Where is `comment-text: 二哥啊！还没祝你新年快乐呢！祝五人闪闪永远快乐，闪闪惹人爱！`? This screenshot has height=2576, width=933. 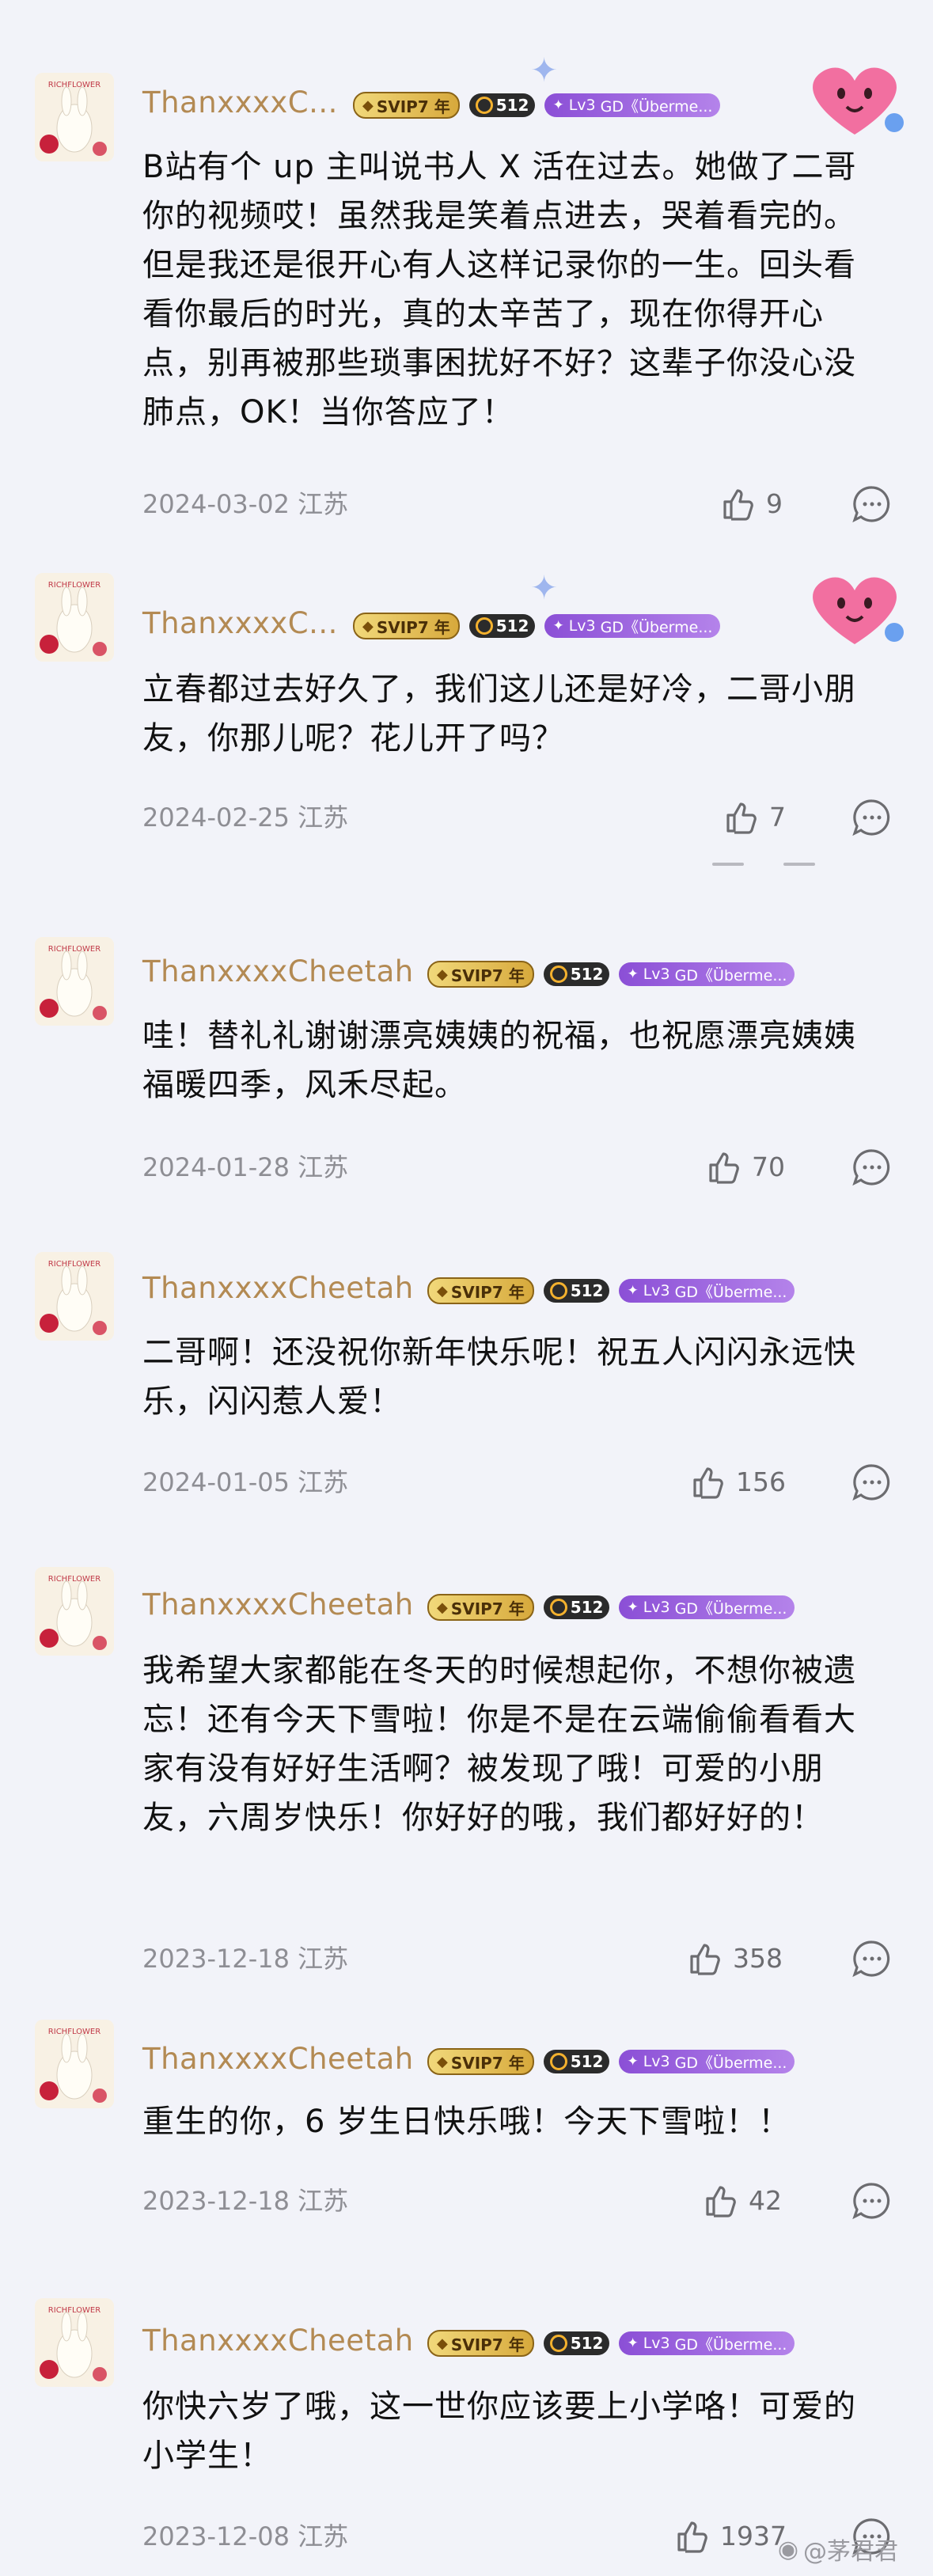
comment-text: 二哥啊！还没祝你新年快乐呢！祝五人闪闪永远快乐，闪闪惹人爱！ is located at coordinates (499, 1377).